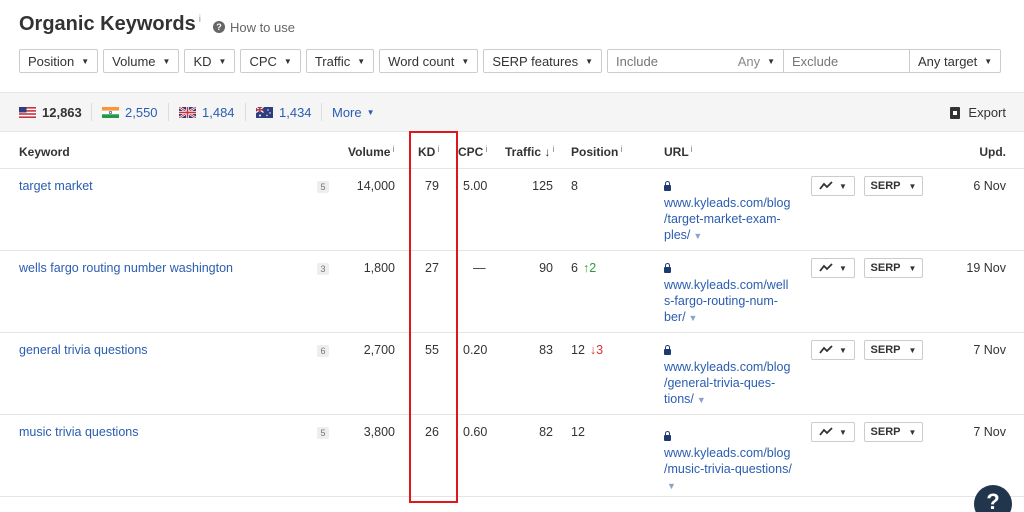  I want to click on country-au: 1,434, so click(284, 112).